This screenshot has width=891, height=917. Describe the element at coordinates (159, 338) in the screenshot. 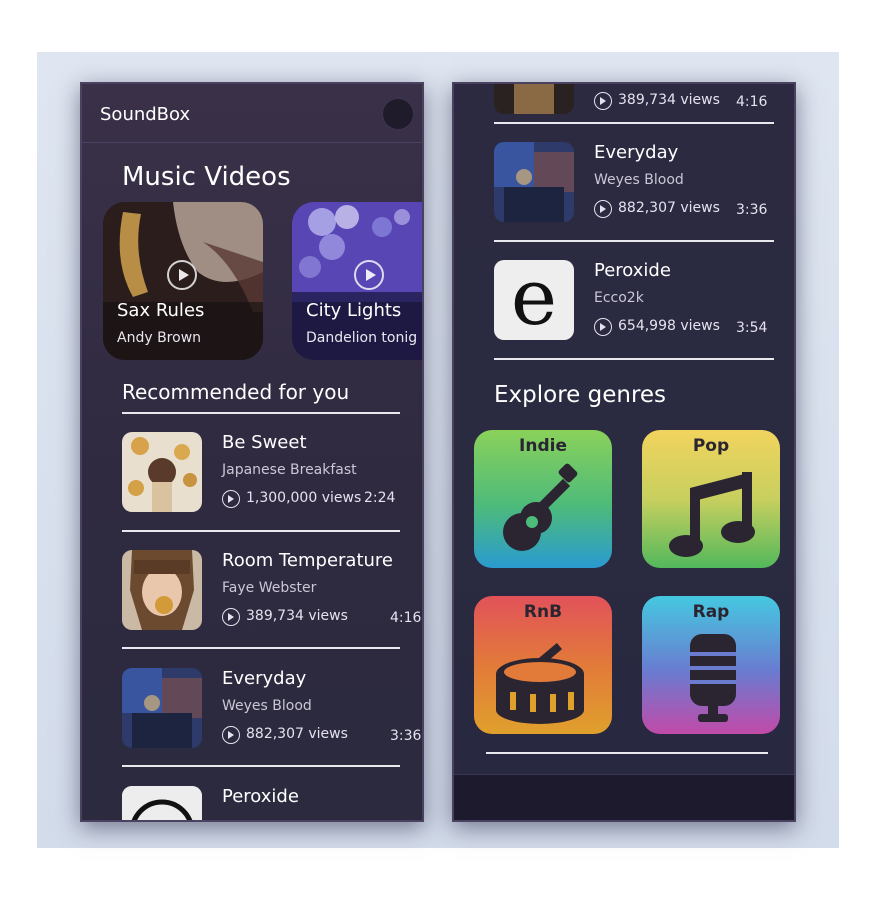

I see `featured-artist: Andy Brown` at that location.